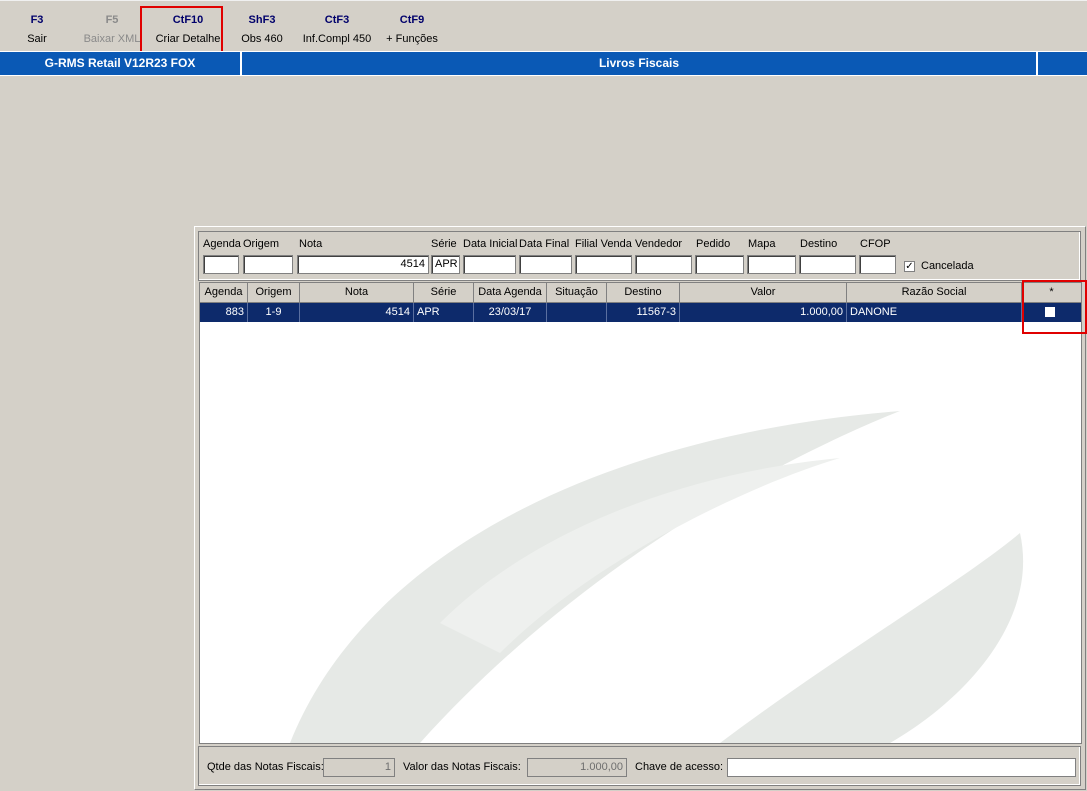 The image size is (1087, 791). Describe the element at coordinates (934, 312) in the screenshot. I see `cell-razao-social: DANONE` at that location.